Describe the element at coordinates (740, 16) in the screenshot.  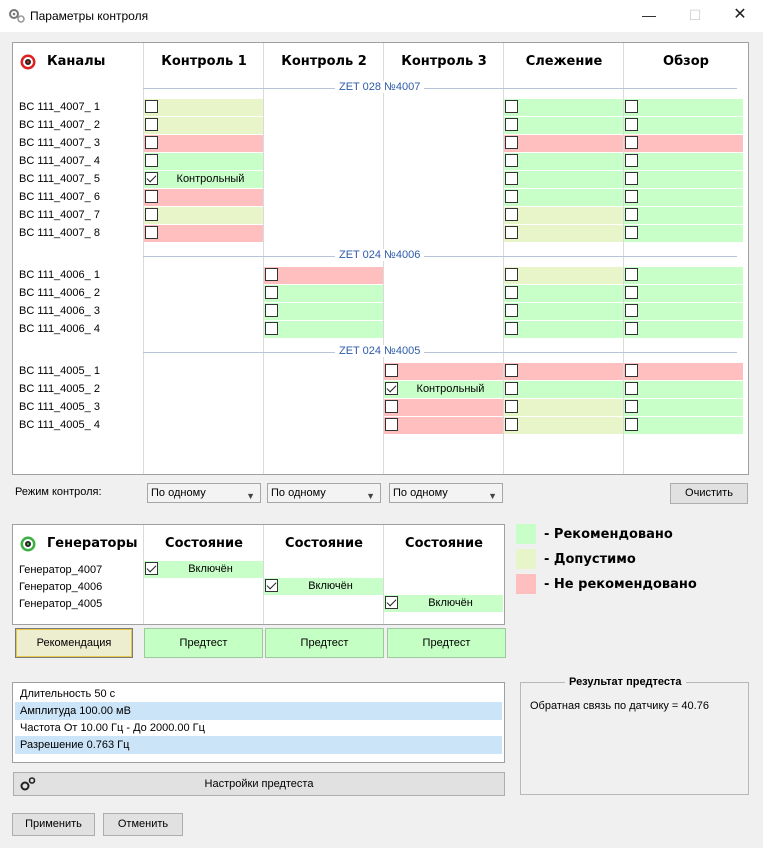
I see `close-button: ✕` at that location.